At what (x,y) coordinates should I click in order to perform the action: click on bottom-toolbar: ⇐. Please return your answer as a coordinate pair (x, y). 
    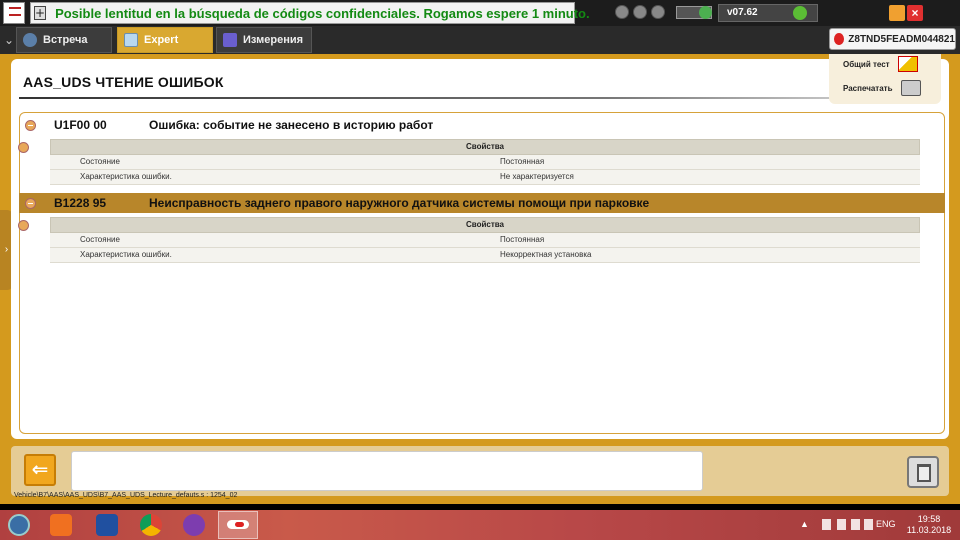
    Looking at the image, I should click on (480, 471).